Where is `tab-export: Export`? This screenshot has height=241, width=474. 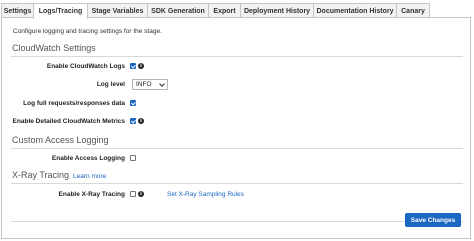 tab-export: Export is located at coordinates (224, 10).